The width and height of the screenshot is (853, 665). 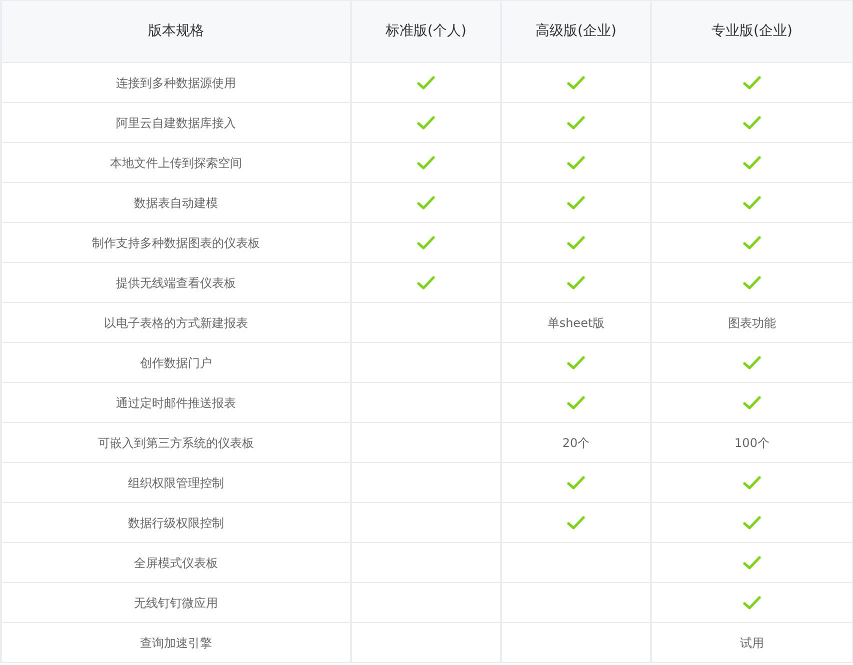 What do you see at coordinates (752, 323) in the screenshot?
I see `cell-value: 图表功能` at bounding box center [752, 323].